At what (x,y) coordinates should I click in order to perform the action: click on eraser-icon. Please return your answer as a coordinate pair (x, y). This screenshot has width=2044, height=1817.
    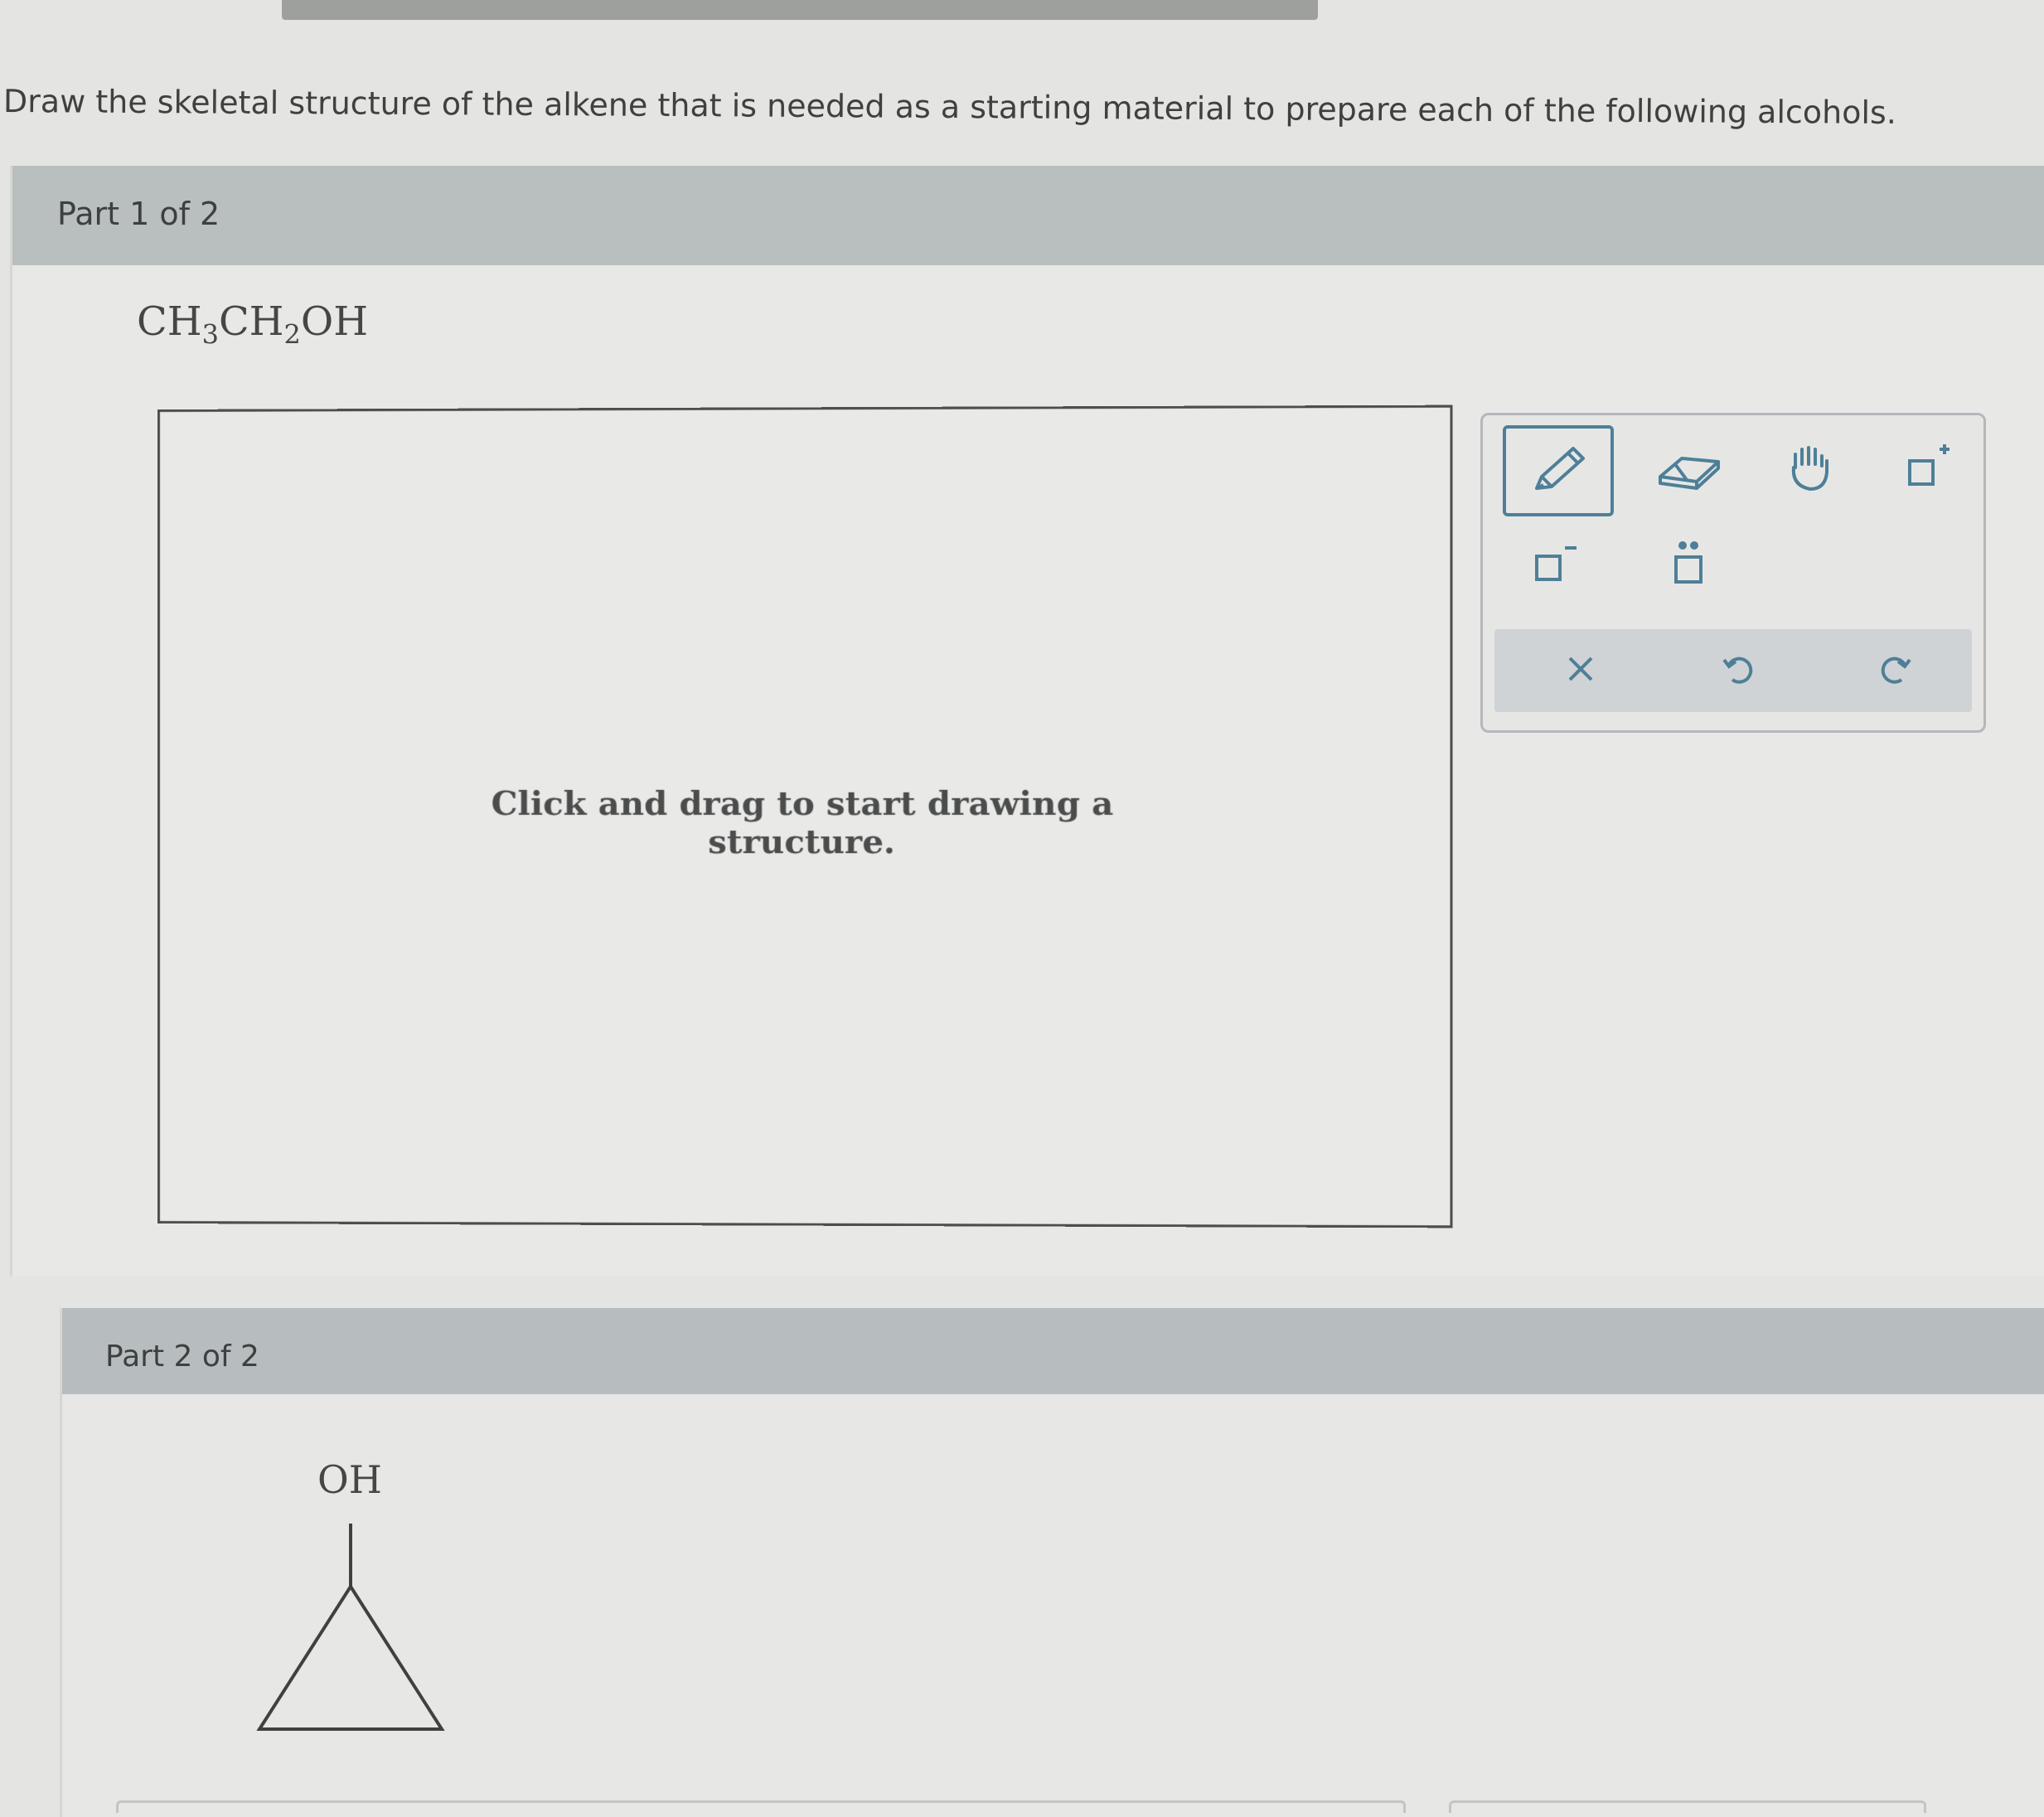
    Looking at the image, I should click on (1688, 470).